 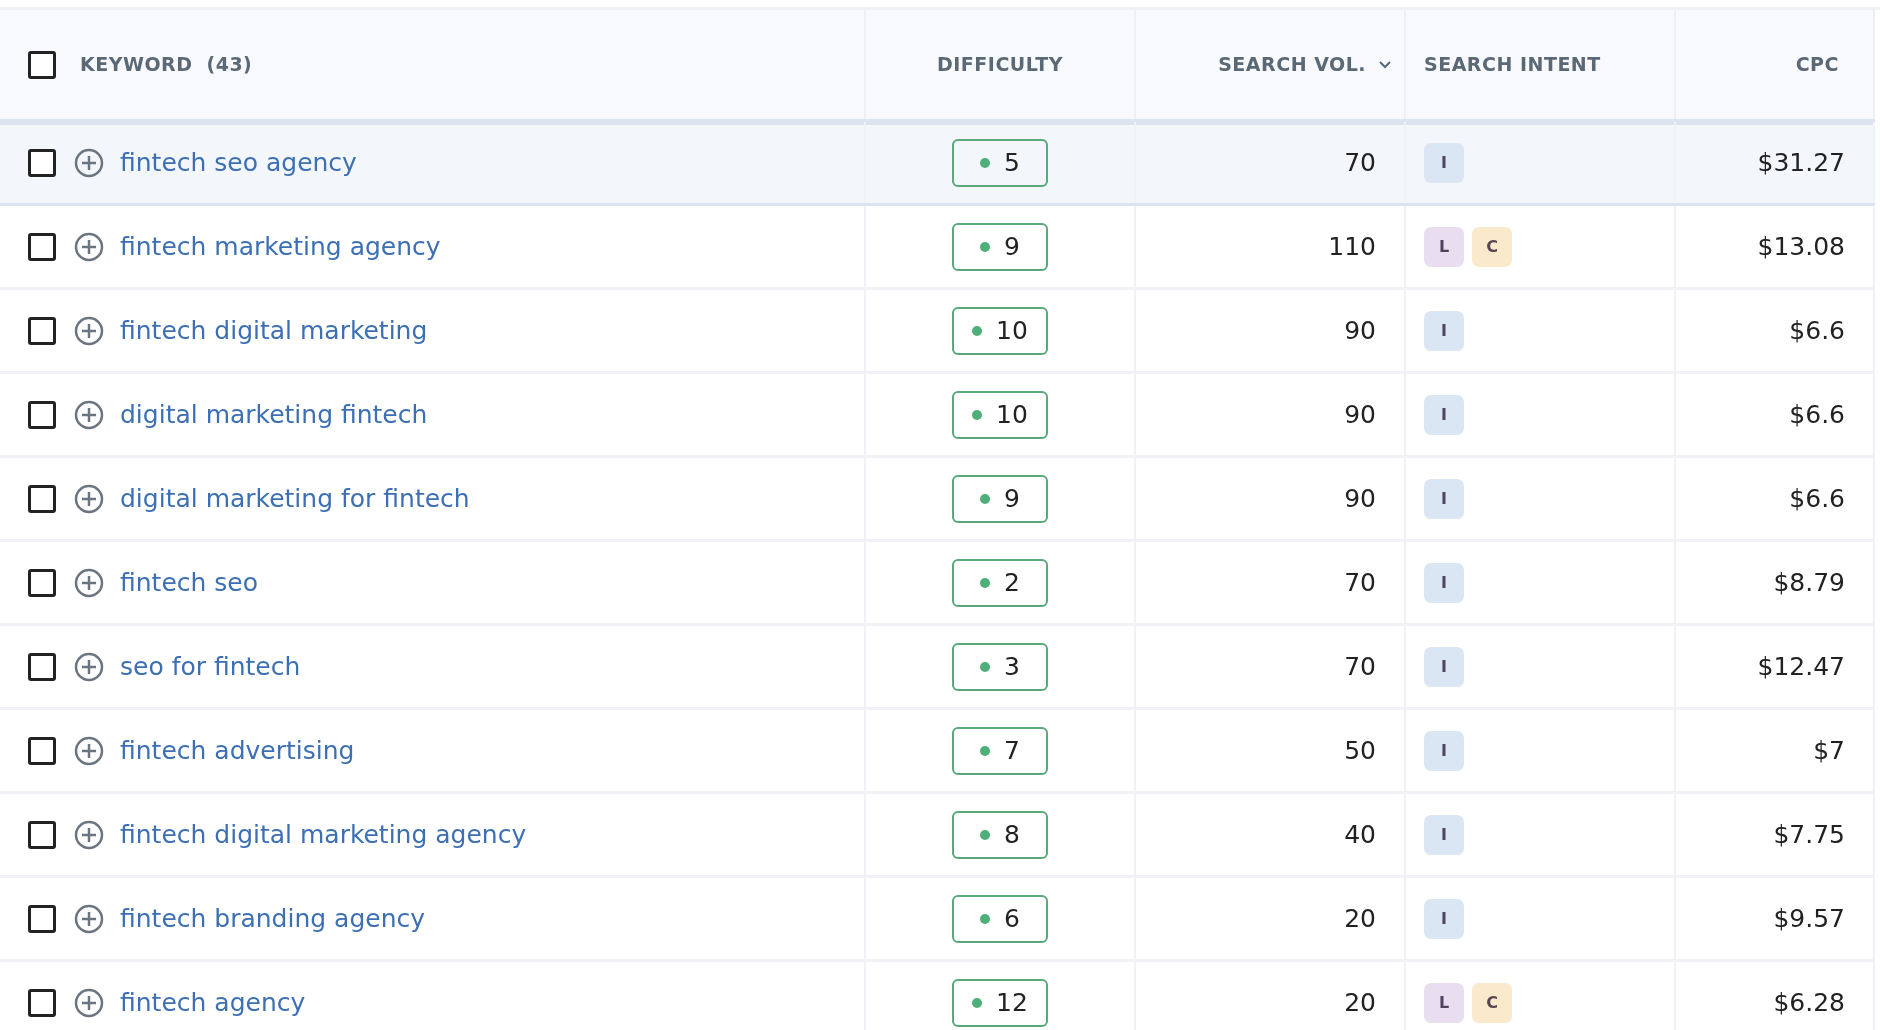 I want to click on select-all-checkbox, so click(x=42, y=64).